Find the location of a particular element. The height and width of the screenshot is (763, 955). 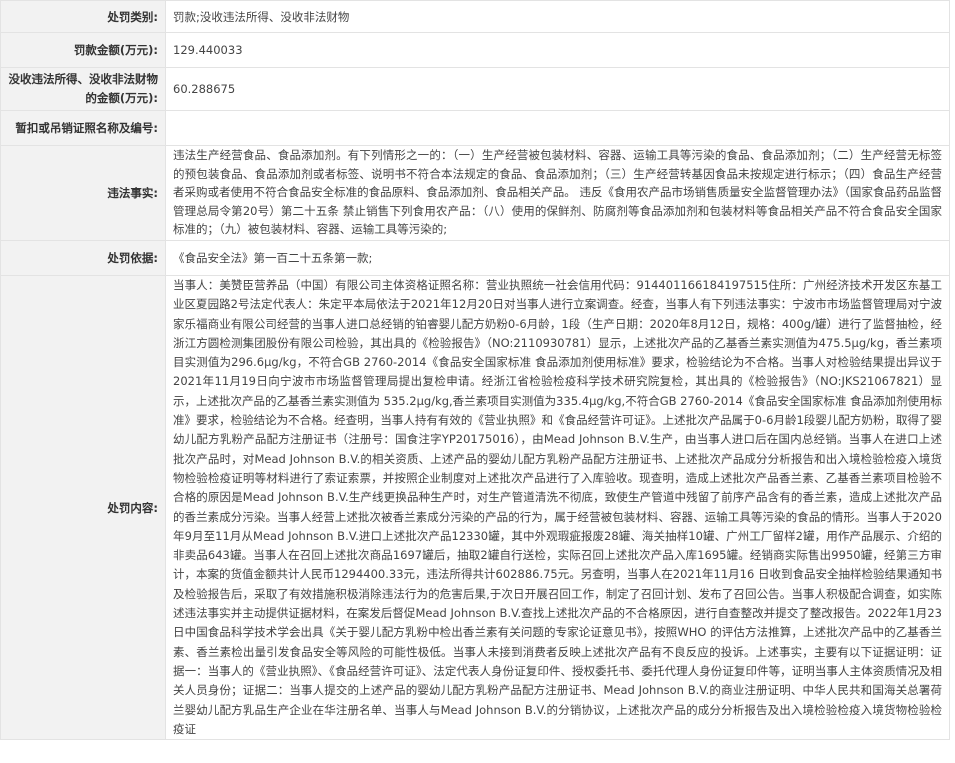

category-value: 罚款;没收违法所得、没收非法财物 is located at coordinates (557, 16).